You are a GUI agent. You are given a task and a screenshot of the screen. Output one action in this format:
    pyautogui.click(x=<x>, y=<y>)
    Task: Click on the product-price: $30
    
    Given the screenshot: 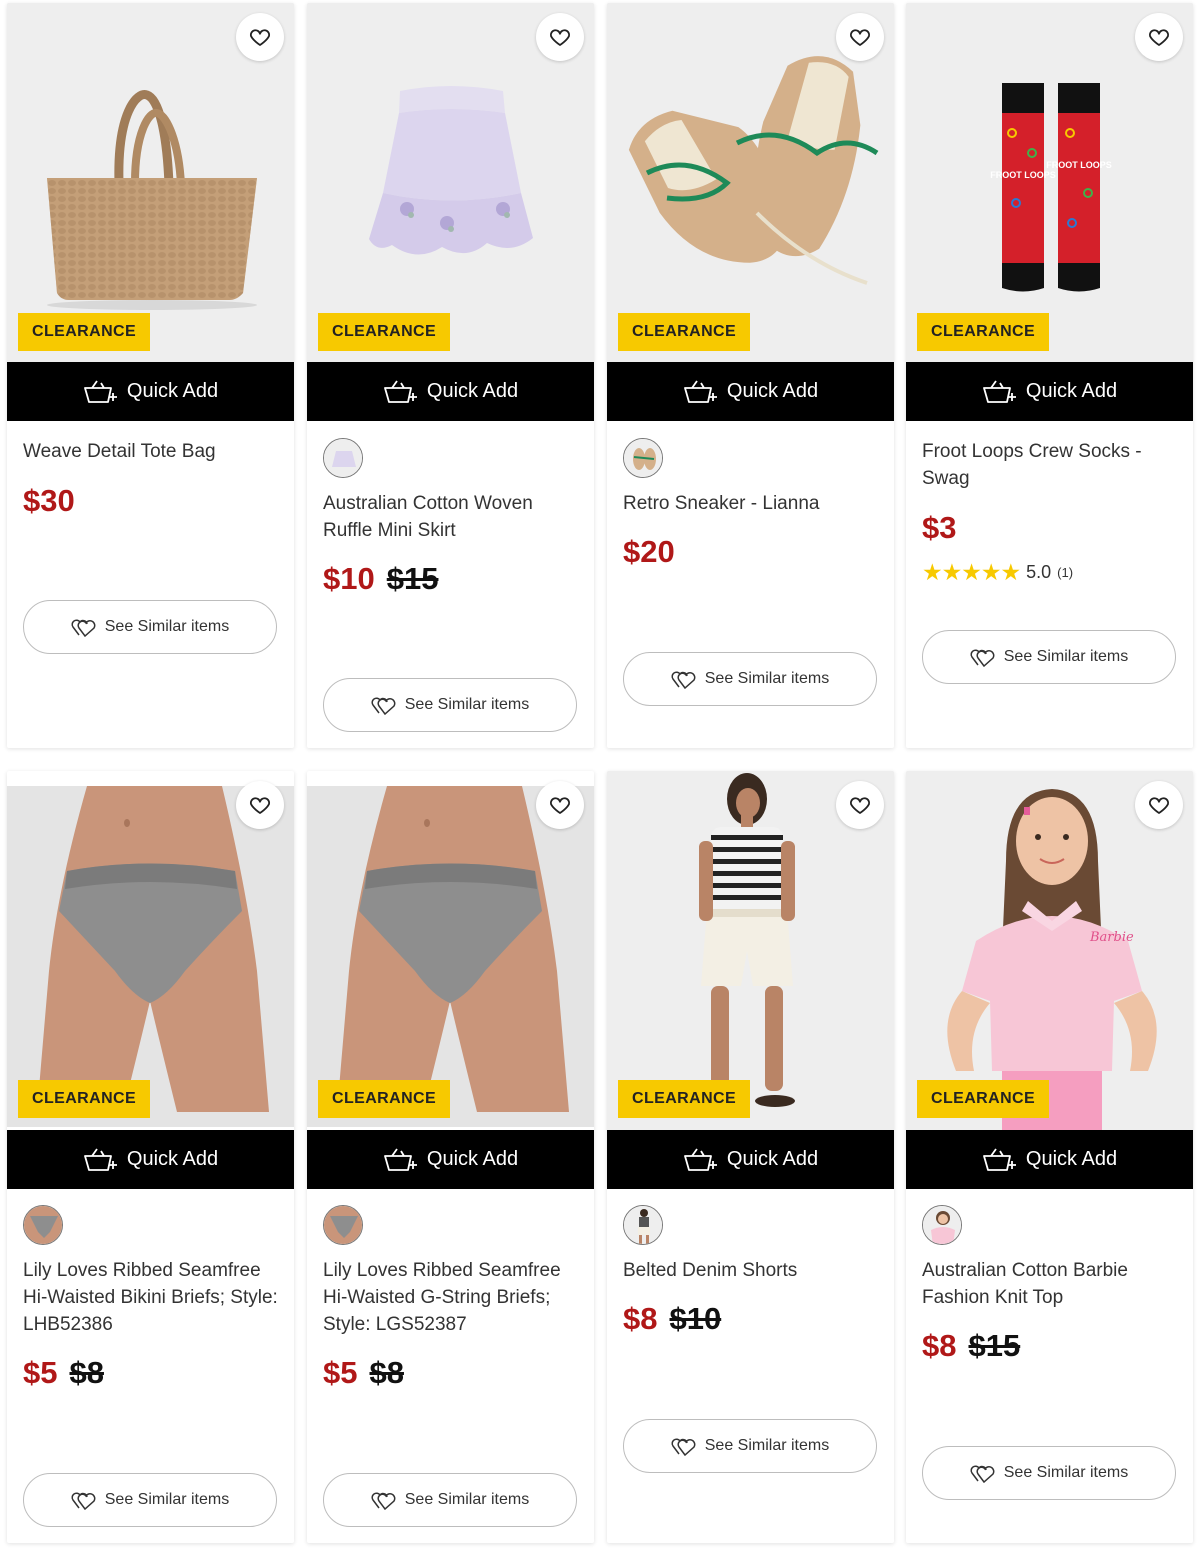 What is the action you would take?
    pyautogui.click(x=49, y=501)
    